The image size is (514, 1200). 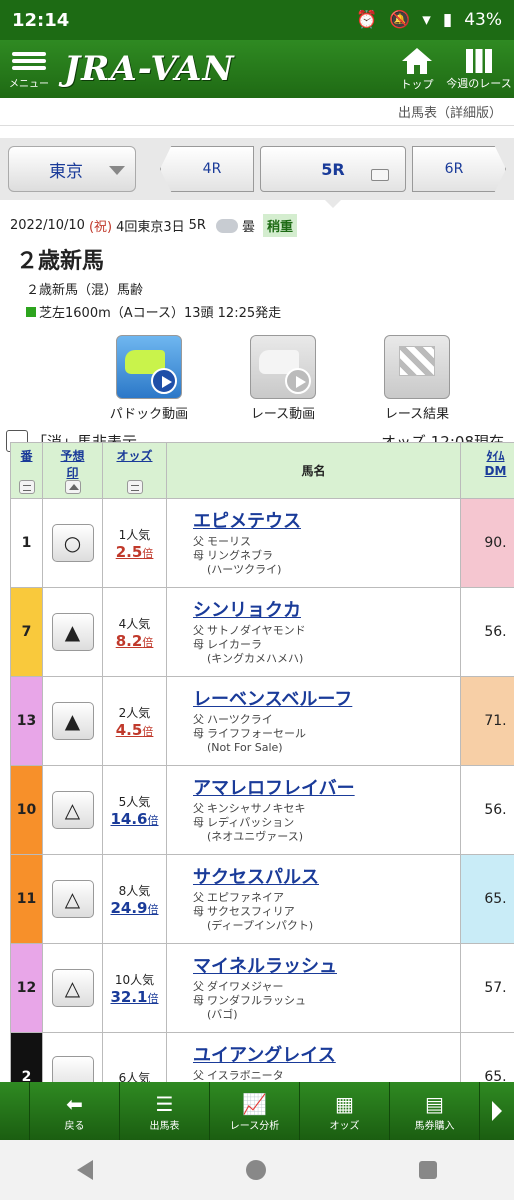 I want to click on chevron-right-icon, so click(x=497, y=1111).